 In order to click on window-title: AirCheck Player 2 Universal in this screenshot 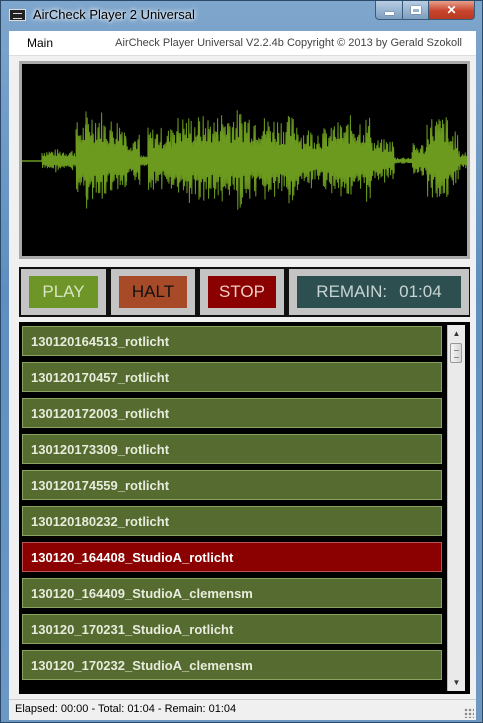, I will do `click(114, 14)`.